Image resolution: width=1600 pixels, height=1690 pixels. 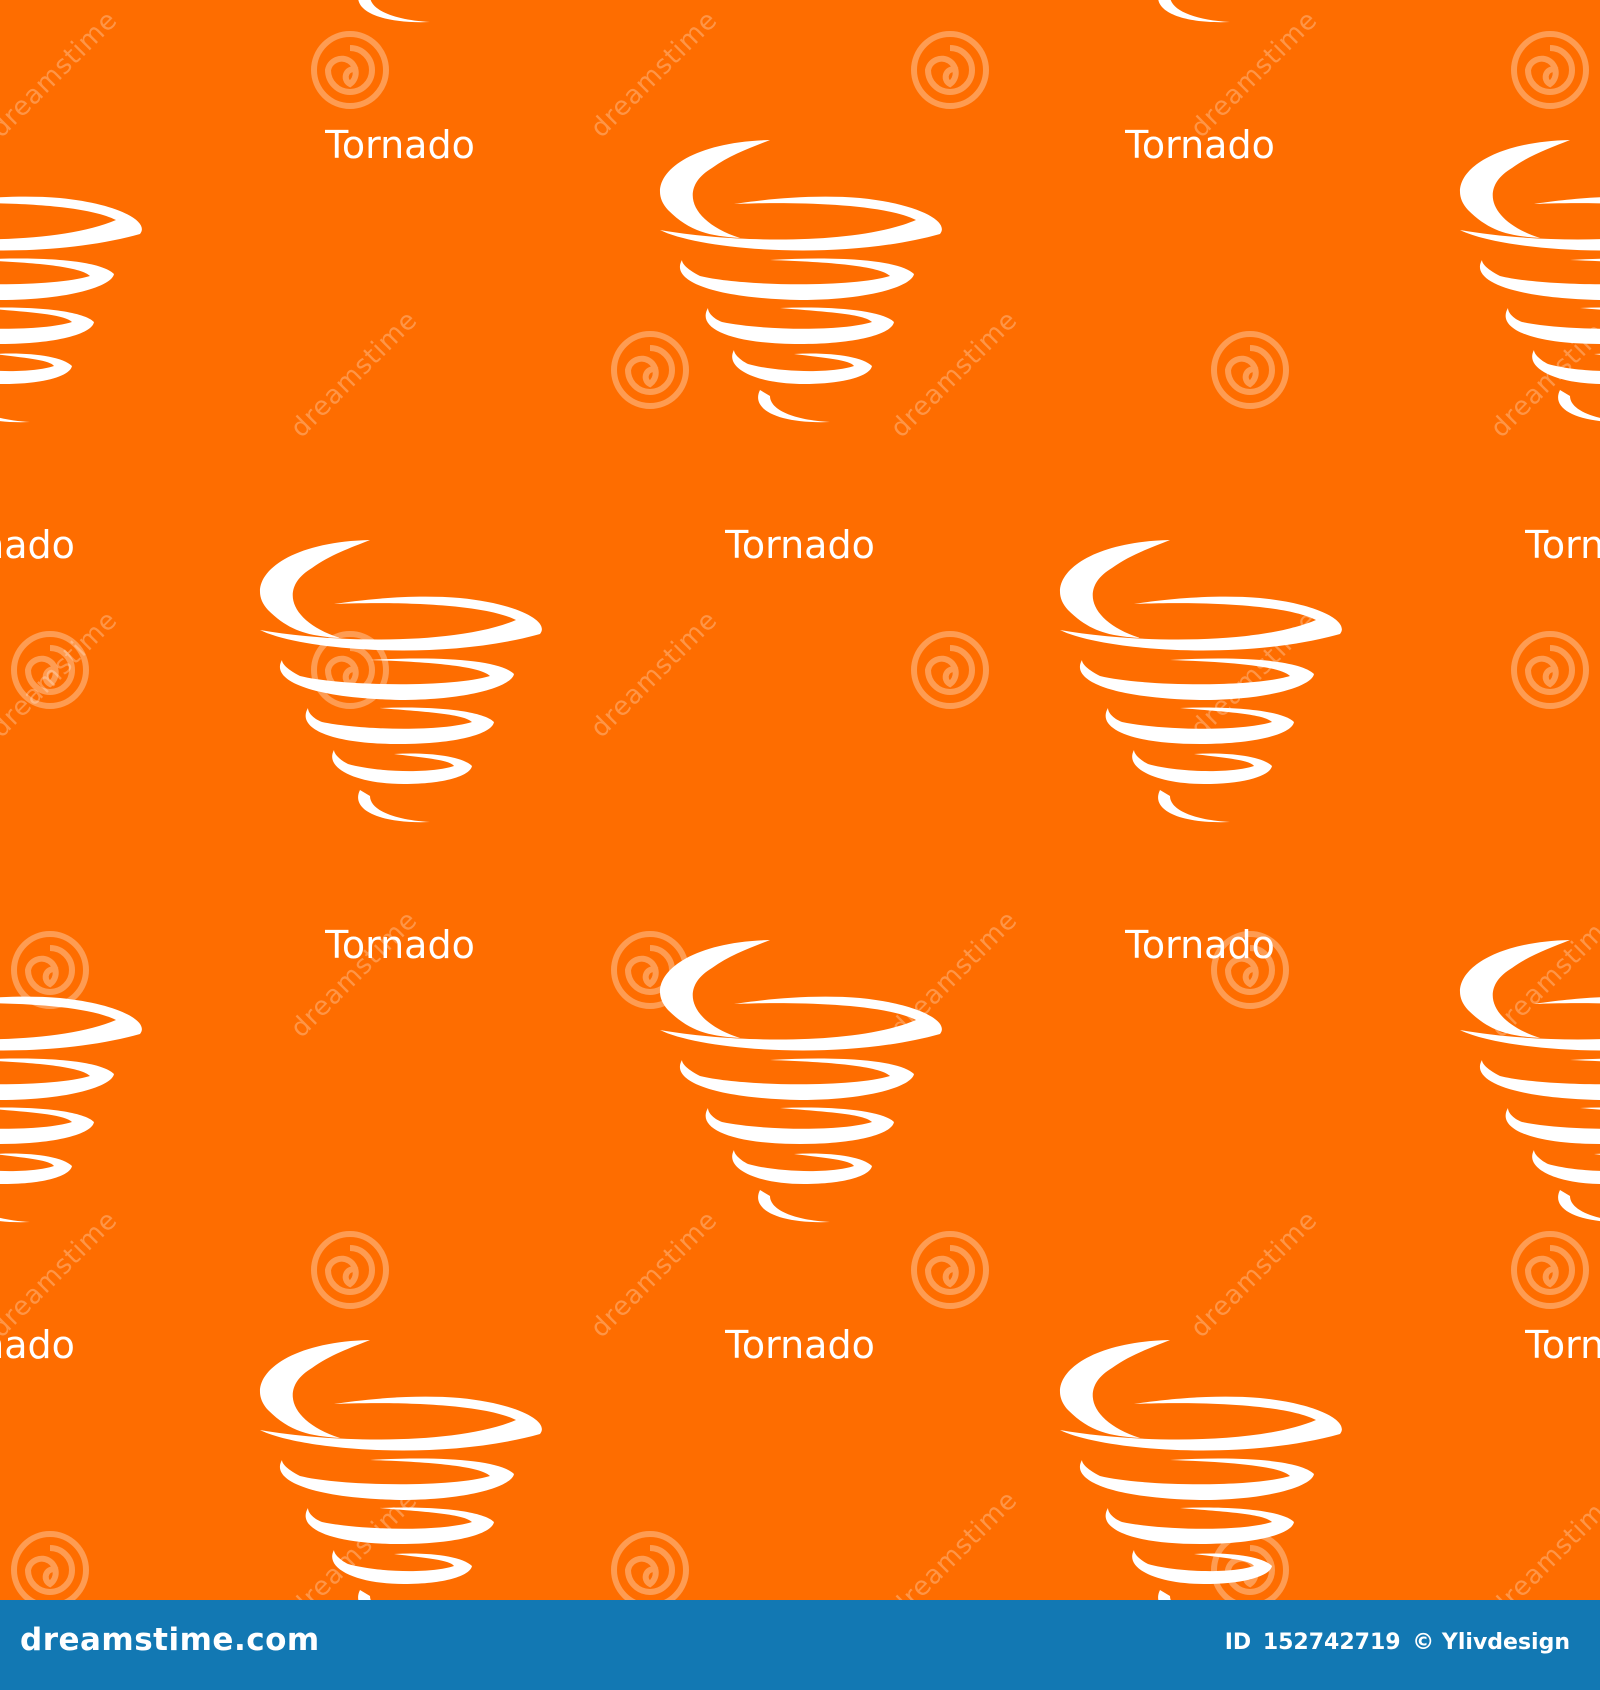 I want to click on image-id: 152742719, so click(x=1331, y=1642).